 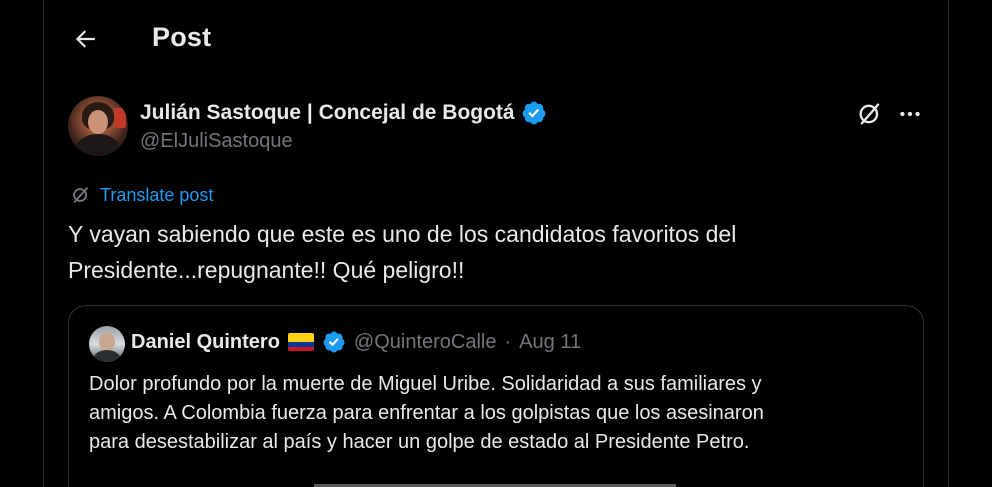 I want to click on author-avatar, so click(x=98, y=126).